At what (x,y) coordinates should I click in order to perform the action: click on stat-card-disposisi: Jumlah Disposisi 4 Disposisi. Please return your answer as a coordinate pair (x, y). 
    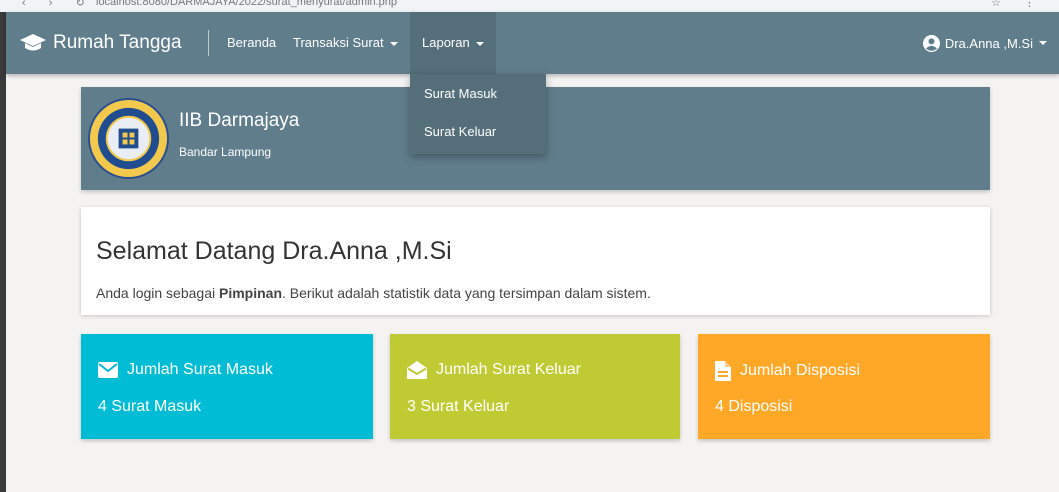
    Looking at the image, I should click on (844, 386).